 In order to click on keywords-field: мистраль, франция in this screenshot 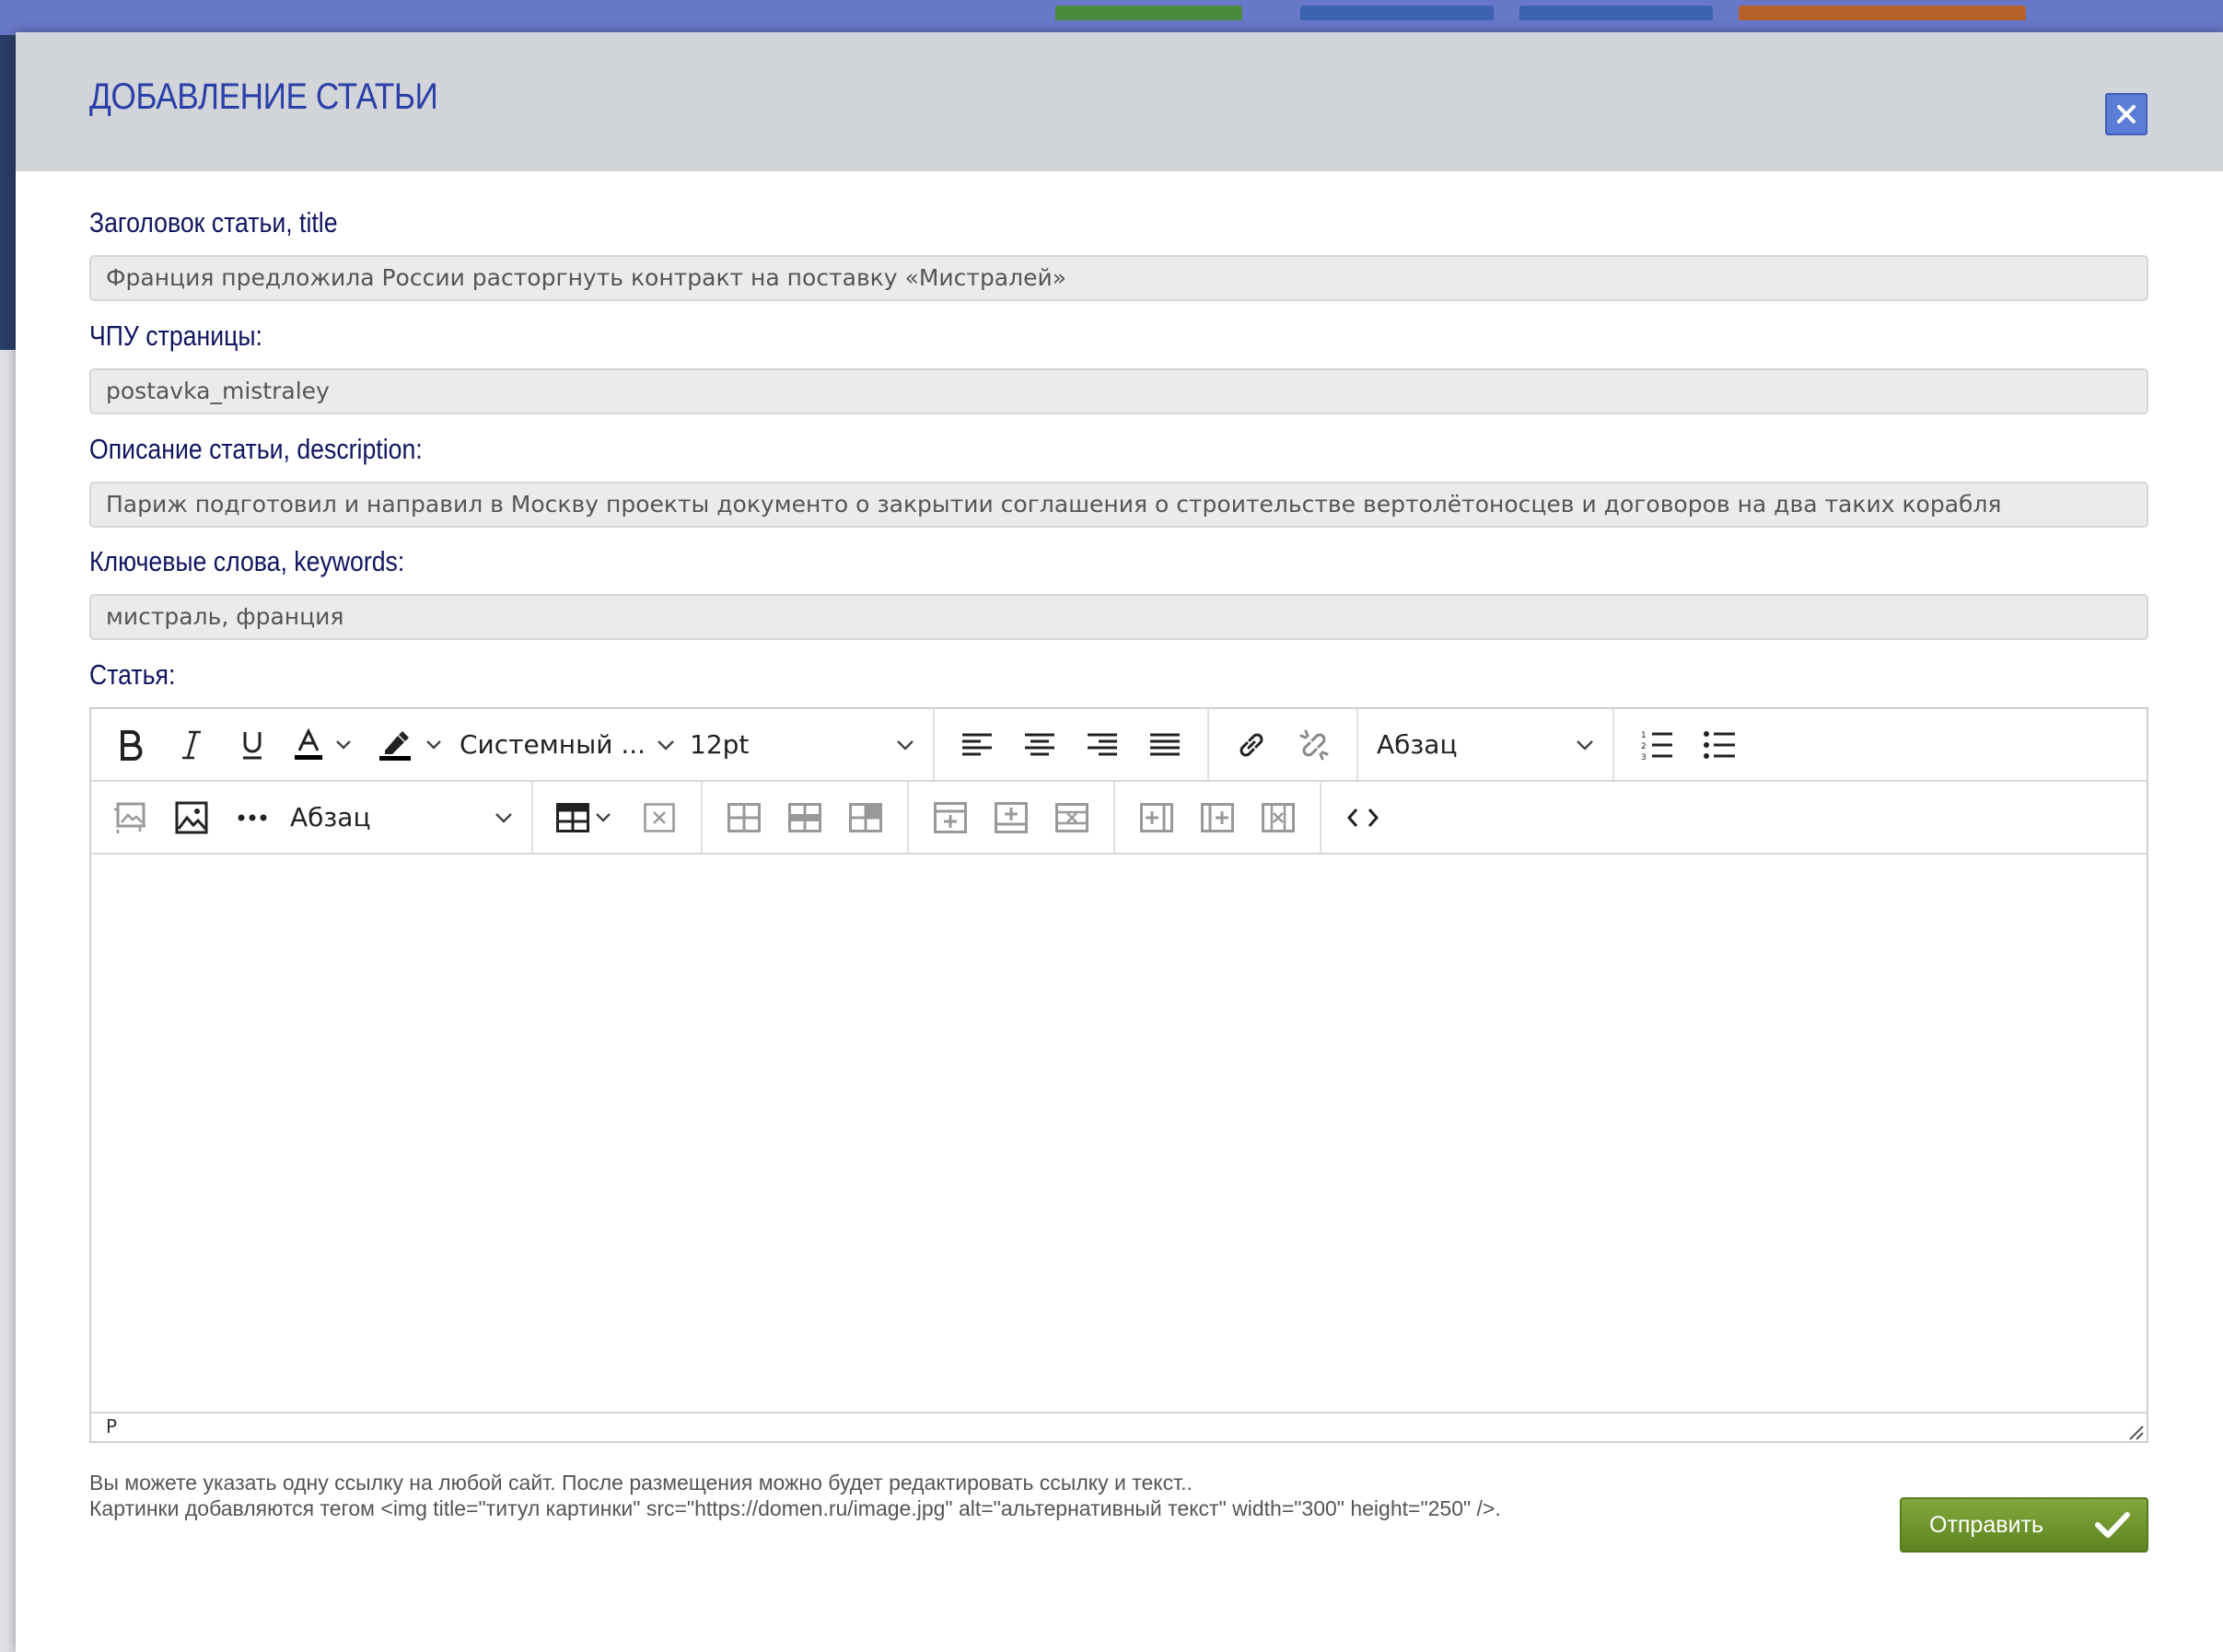, I will do `click(1119, 617)`.